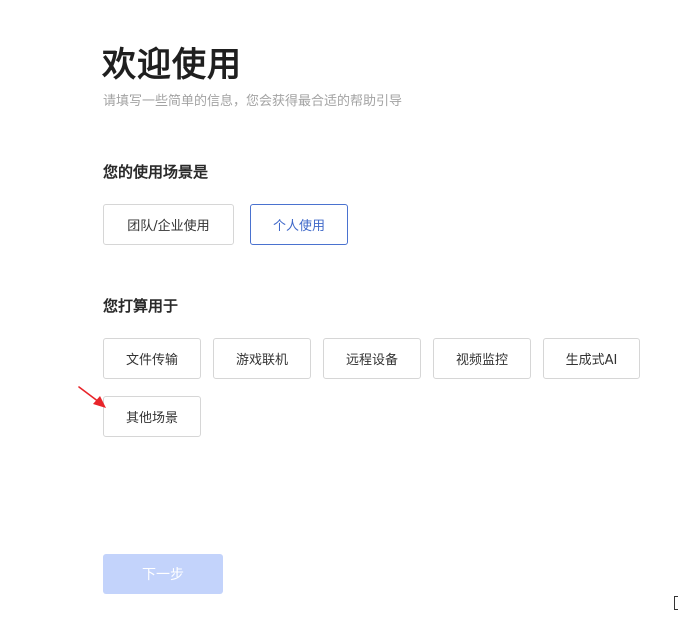 Image resolution: width=679 pixels, height=635 pixels. I want to click on usage-scene-question: 您的使用场景是, so click(156, 172).